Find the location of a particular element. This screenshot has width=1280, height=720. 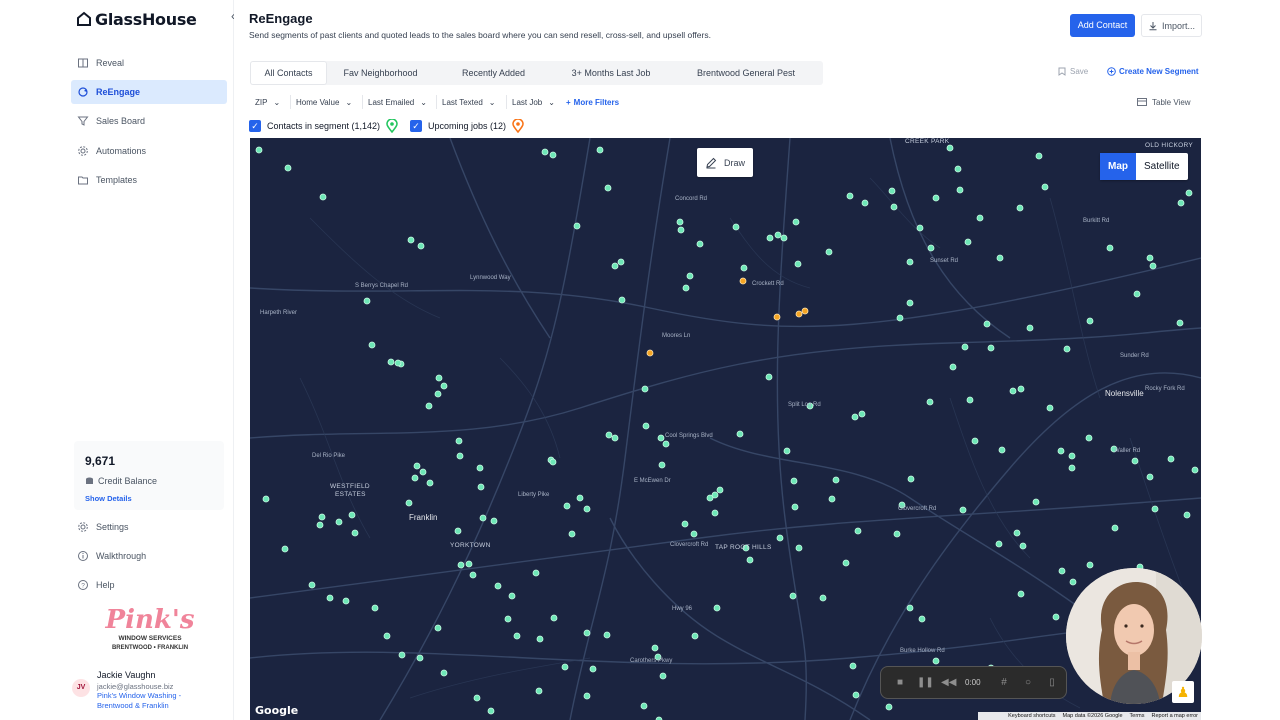

filter-last-texted: Last Texted ⌄ is located at coordinates (468, 102).